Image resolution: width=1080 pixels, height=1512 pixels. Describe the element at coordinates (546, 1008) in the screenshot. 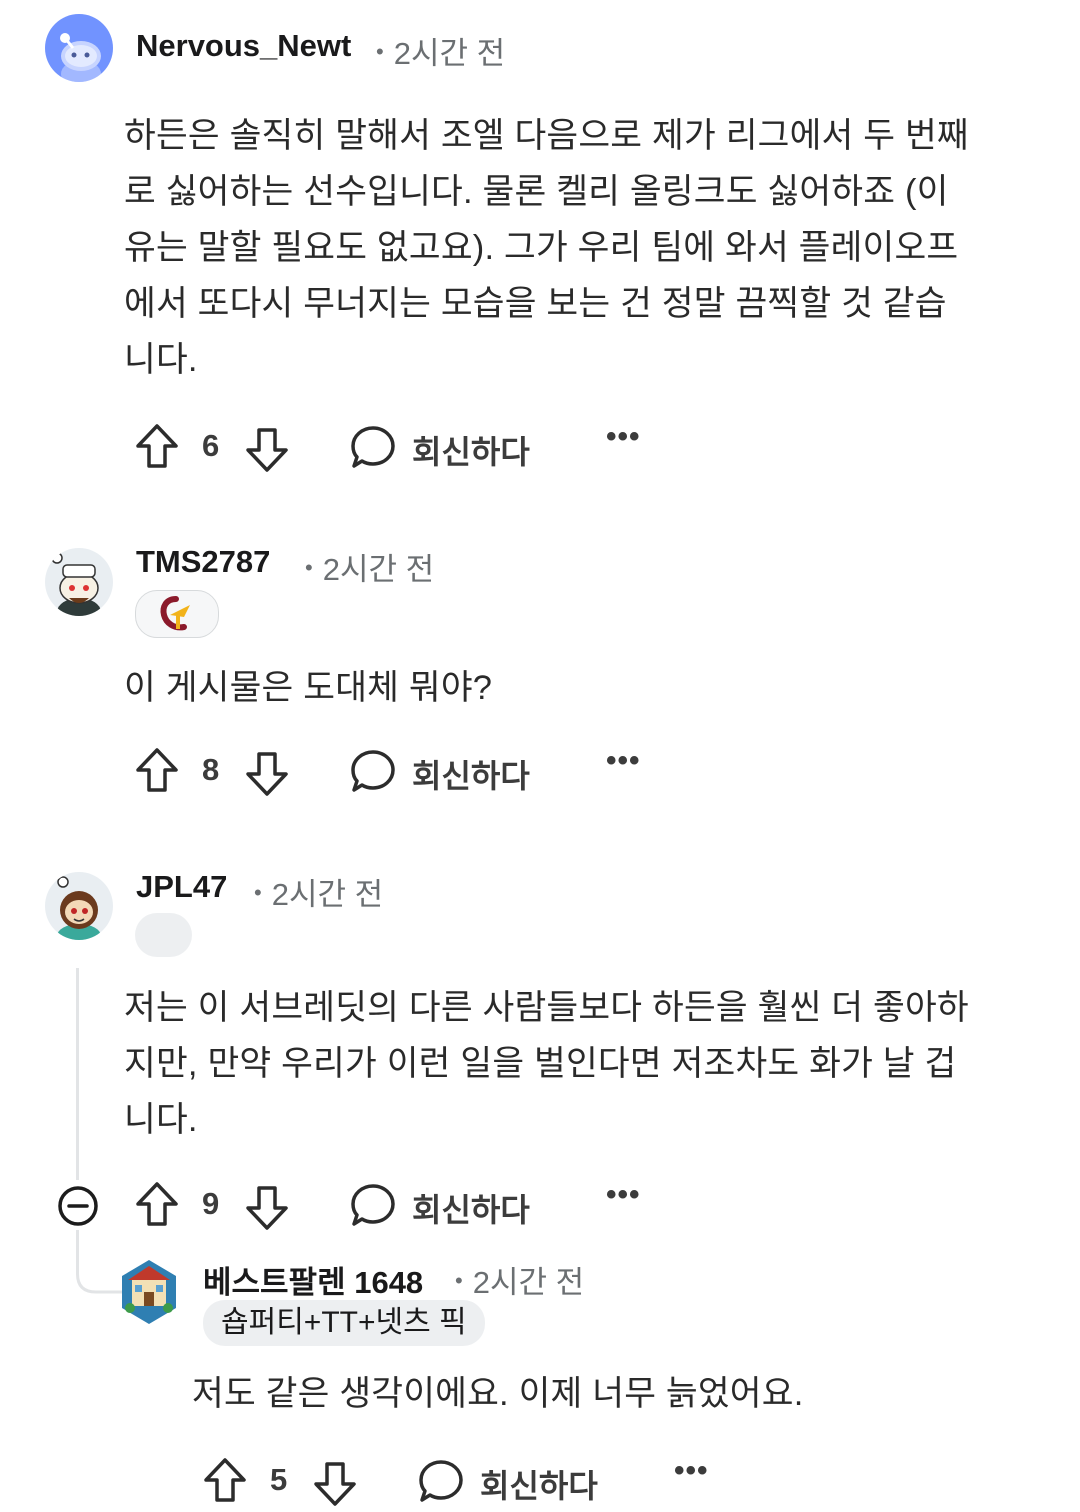

I see `comment-line: 저는 이 서브레딧의 다른 사람들보다 하든을 훨씬 더 좋아하` at that location.